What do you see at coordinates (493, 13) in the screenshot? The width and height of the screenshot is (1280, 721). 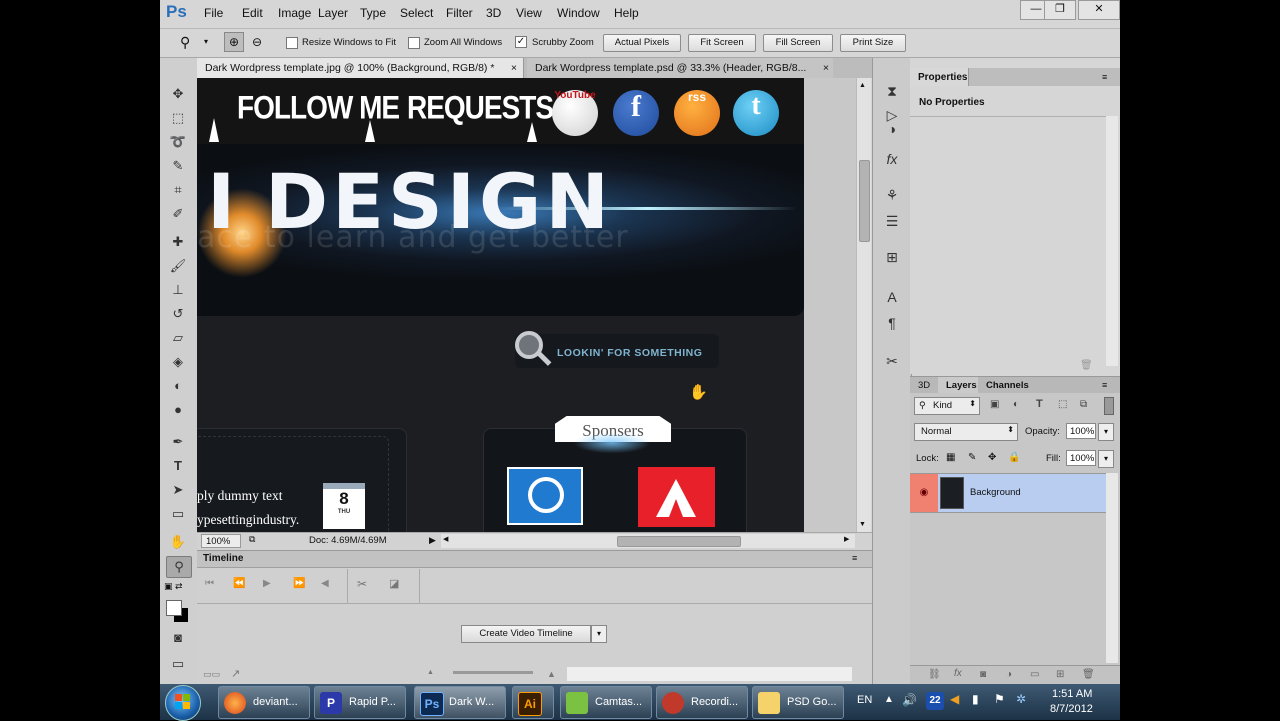 I see `menu-3d: 3D` at bounding box center [493, 13].